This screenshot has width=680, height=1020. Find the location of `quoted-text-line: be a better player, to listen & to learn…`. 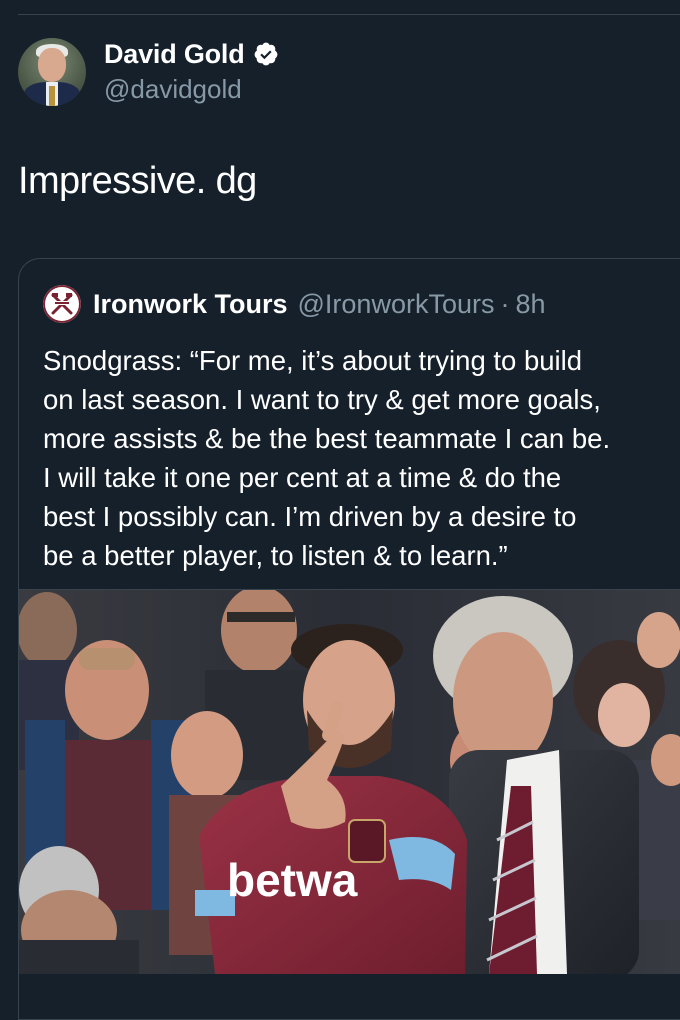

quoted-text-line: be a better player, to listen & to learn… is located at coordinates (275, 555).